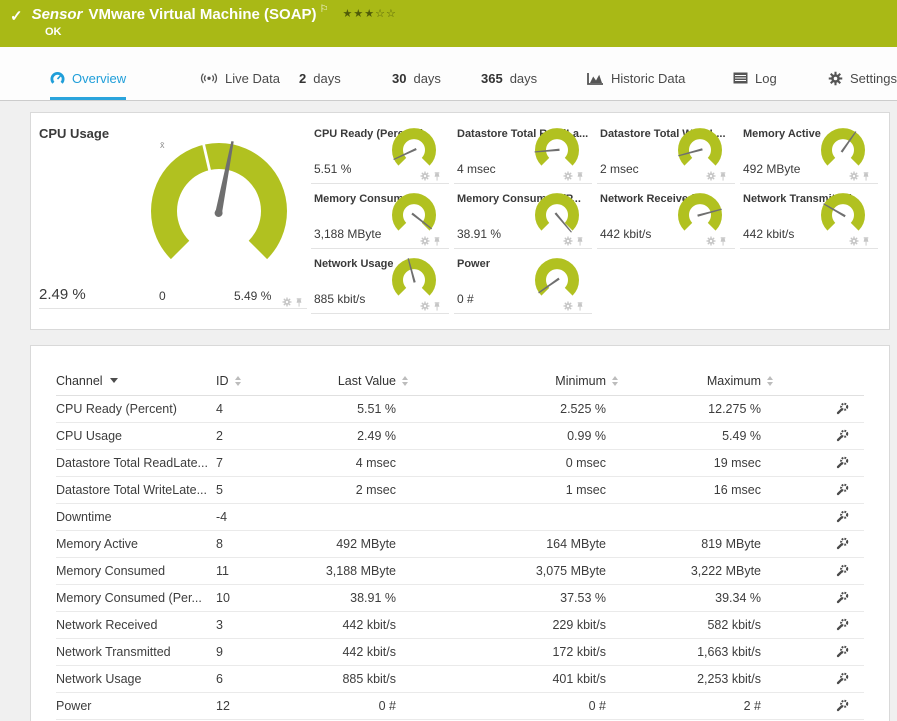 This screenshot has width=897, height=721. What do you see at coordinates (843, 212) in the screenshot?
I see `gauge-chart` at bounding box center [843, 212].